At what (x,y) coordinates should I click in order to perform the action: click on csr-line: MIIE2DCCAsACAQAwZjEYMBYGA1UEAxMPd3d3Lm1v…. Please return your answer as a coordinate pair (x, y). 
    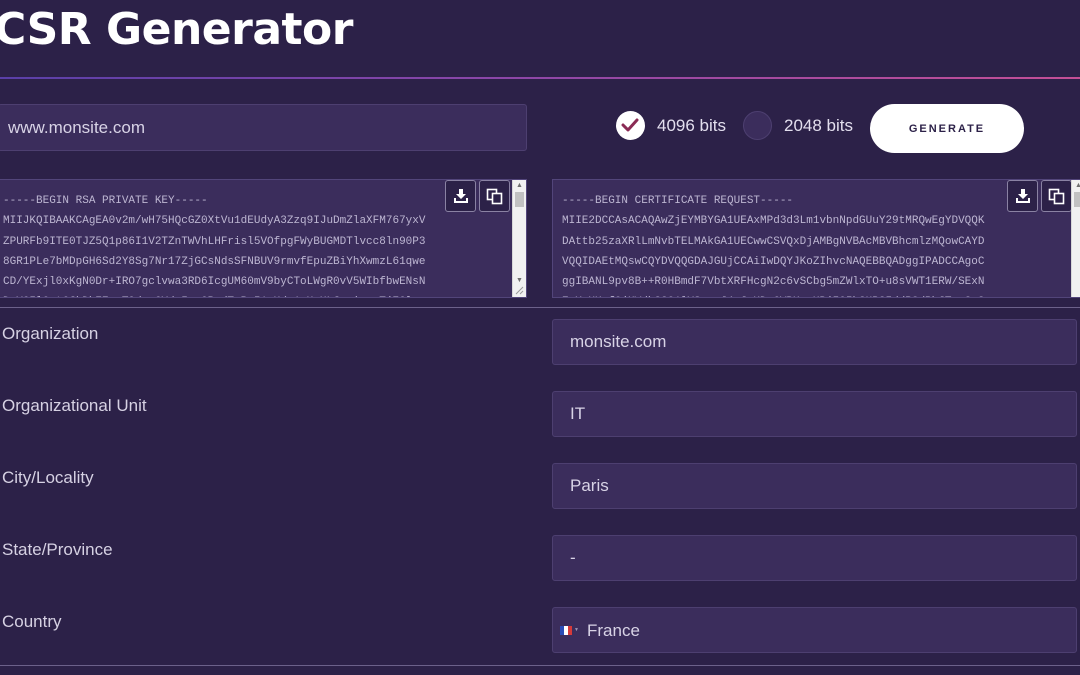
    Looking at the image, I should click on (773, 221).